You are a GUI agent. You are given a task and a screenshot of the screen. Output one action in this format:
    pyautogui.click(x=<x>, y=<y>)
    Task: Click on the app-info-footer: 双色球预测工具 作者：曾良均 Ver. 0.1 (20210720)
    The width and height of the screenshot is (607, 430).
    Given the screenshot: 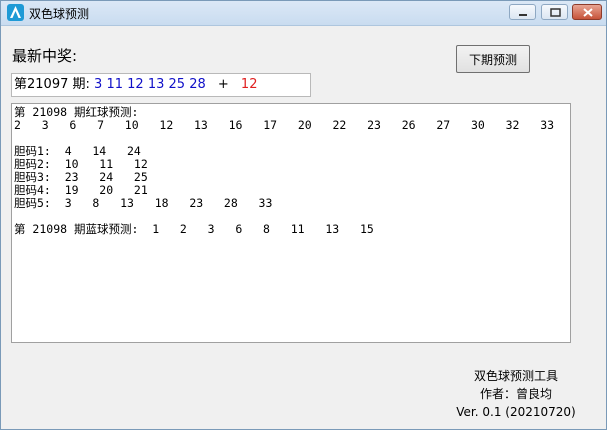 What is the action you would take?
    pyautogui.click(x=514, y=394)
    